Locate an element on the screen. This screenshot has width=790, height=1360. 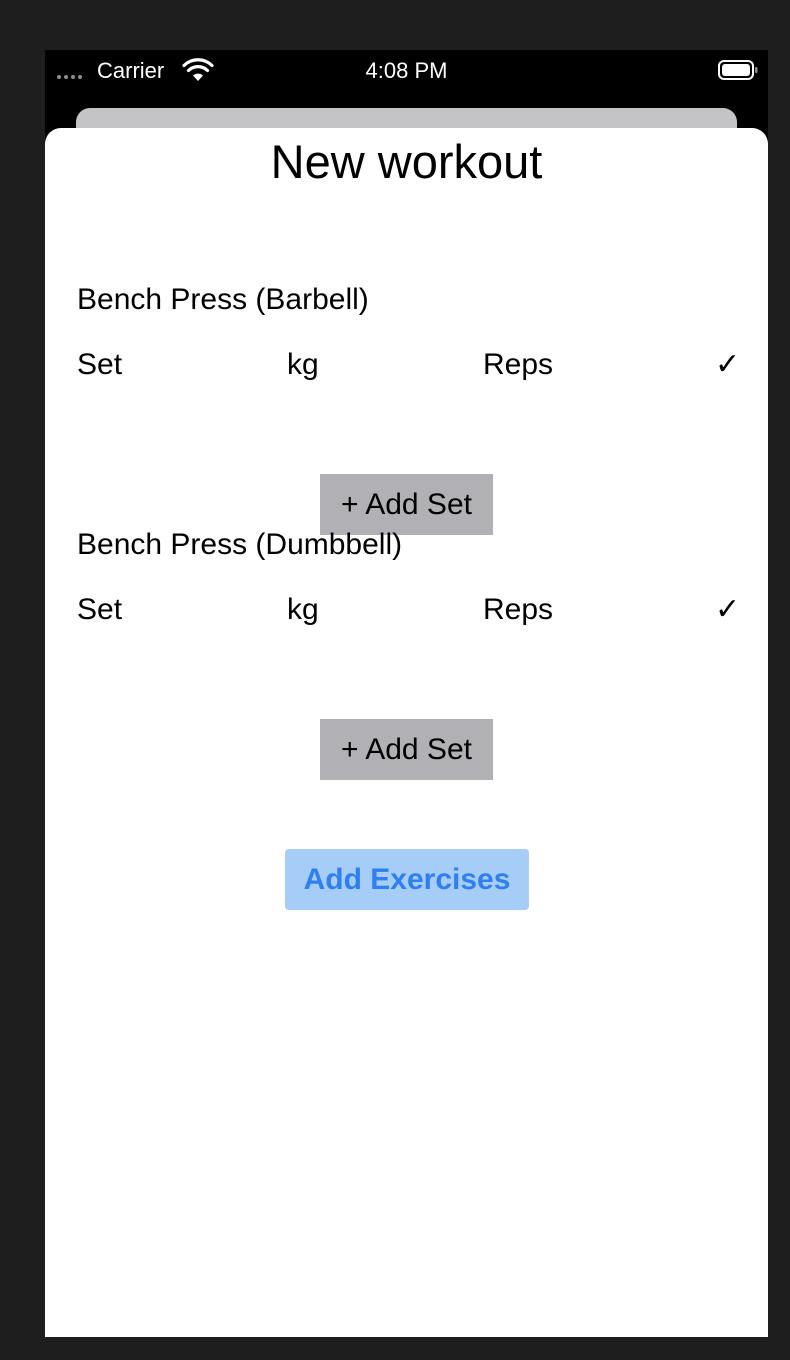
battery-icon is located at coordinates (738, 70).